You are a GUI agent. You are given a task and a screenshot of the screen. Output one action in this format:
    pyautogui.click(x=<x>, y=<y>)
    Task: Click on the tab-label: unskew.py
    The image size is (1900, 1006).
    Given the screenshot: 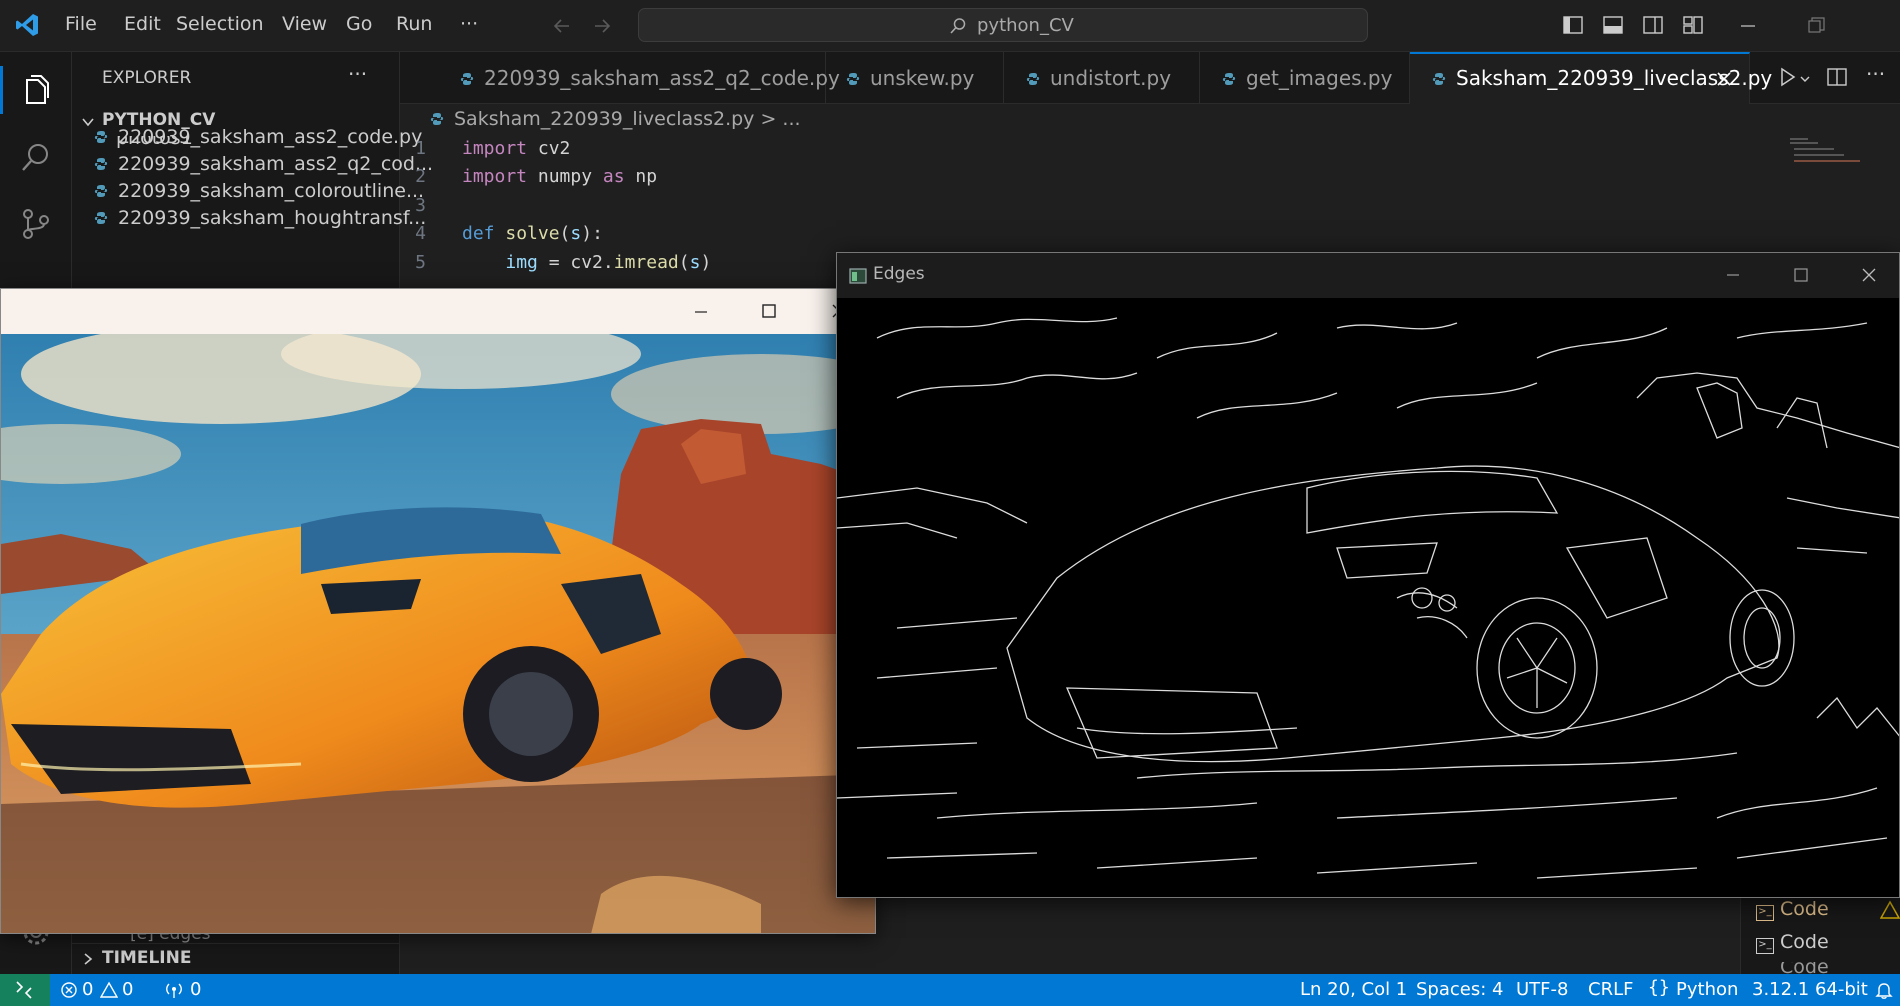 What is the action you would take?
    pyautogui.click(x=922, y=78)
    